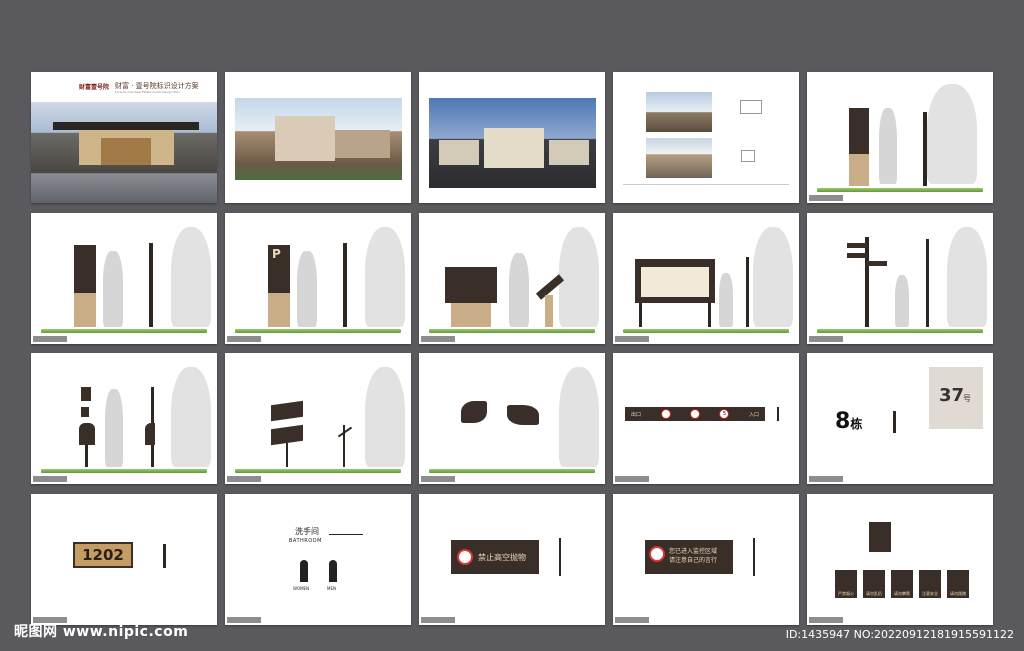 This screenshot has width=1024, height=651. I want to click on page-monitor-sign: 您已进入监控区域 请注意自己的言行, so click(706, 559).